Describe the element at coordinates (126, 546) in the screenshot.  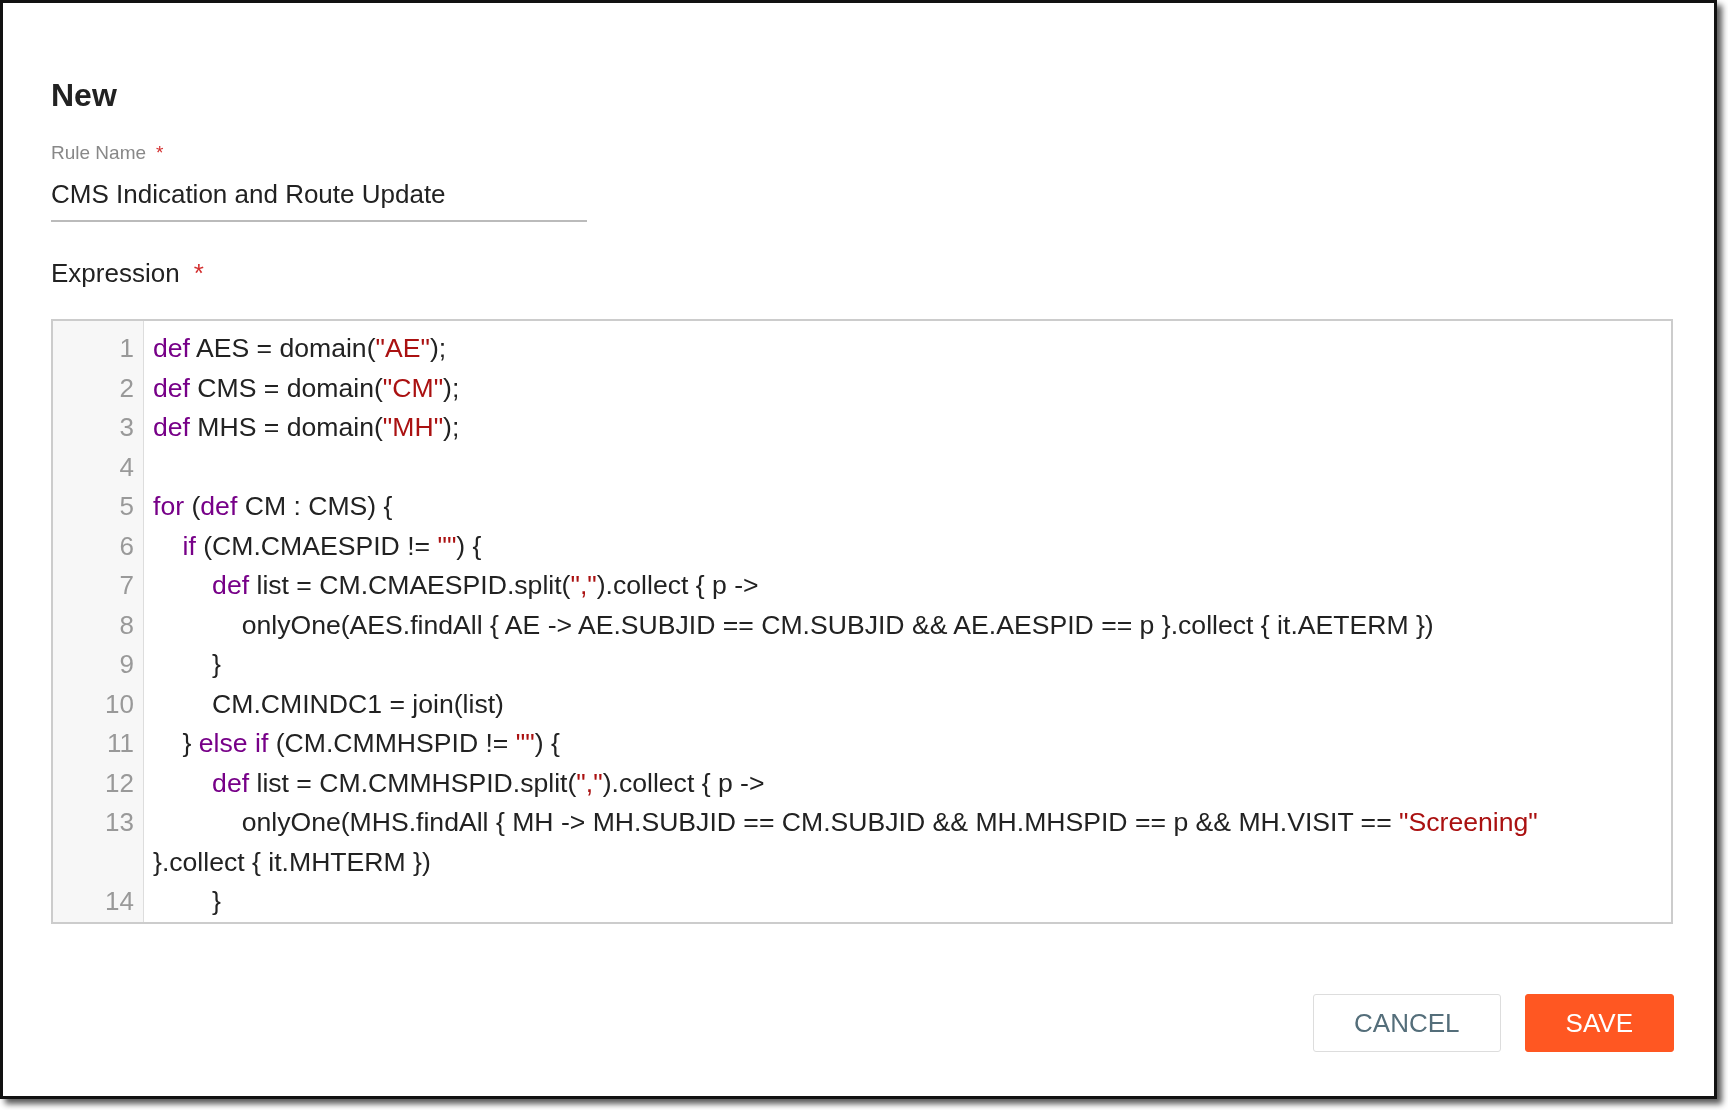
I see `line-number: 6` at that location.